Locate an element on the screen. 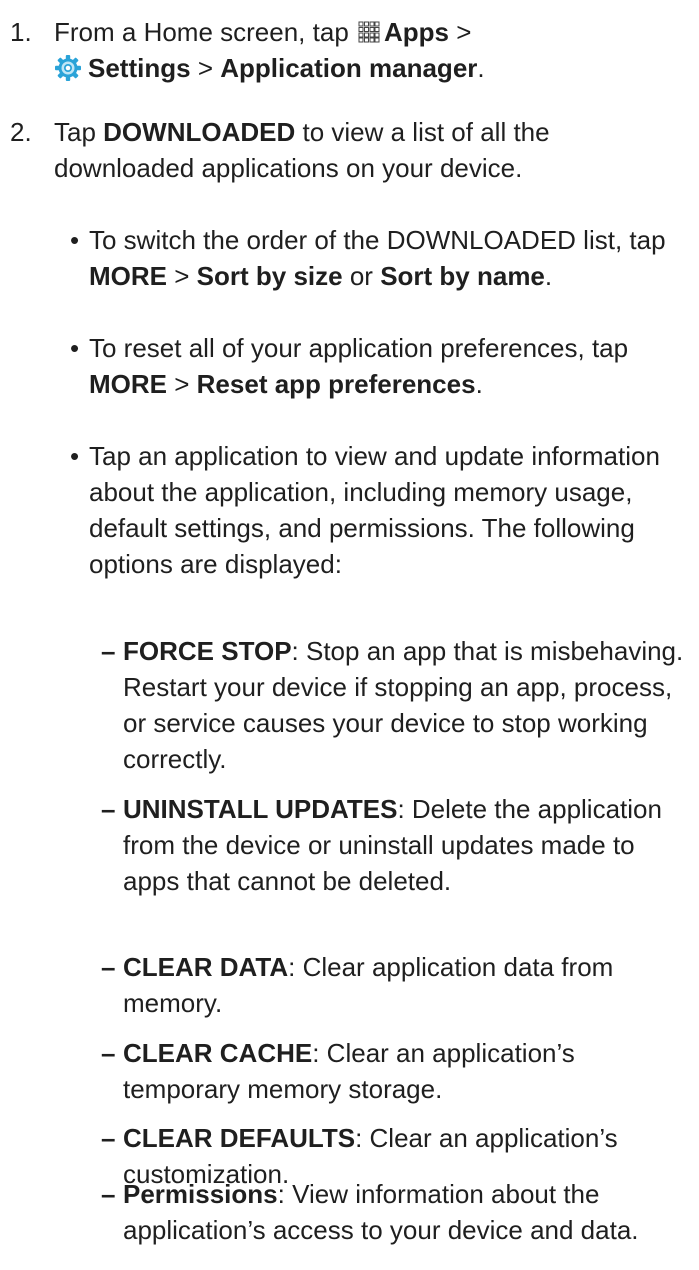  option-label: FORCE STOP is located at coordinates (207, 651).